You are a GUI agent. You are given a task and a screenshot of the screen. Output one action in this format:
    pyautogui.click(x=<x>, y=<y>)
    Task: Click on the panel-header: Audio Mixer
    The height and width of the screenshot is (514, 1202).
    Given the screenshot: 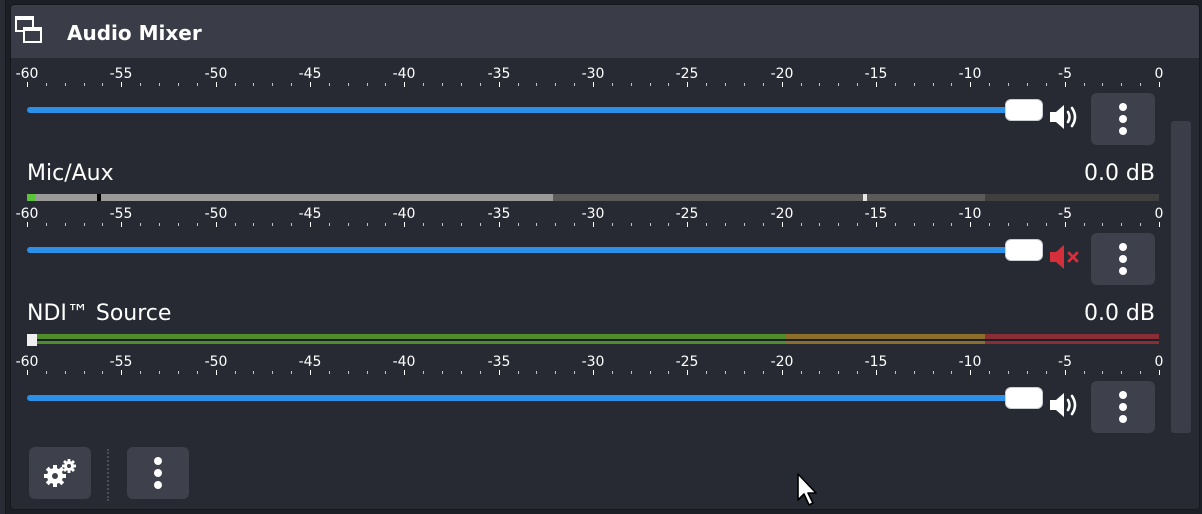 What is the action you would take?
    pyautogui.click(x=605, y=31)
    